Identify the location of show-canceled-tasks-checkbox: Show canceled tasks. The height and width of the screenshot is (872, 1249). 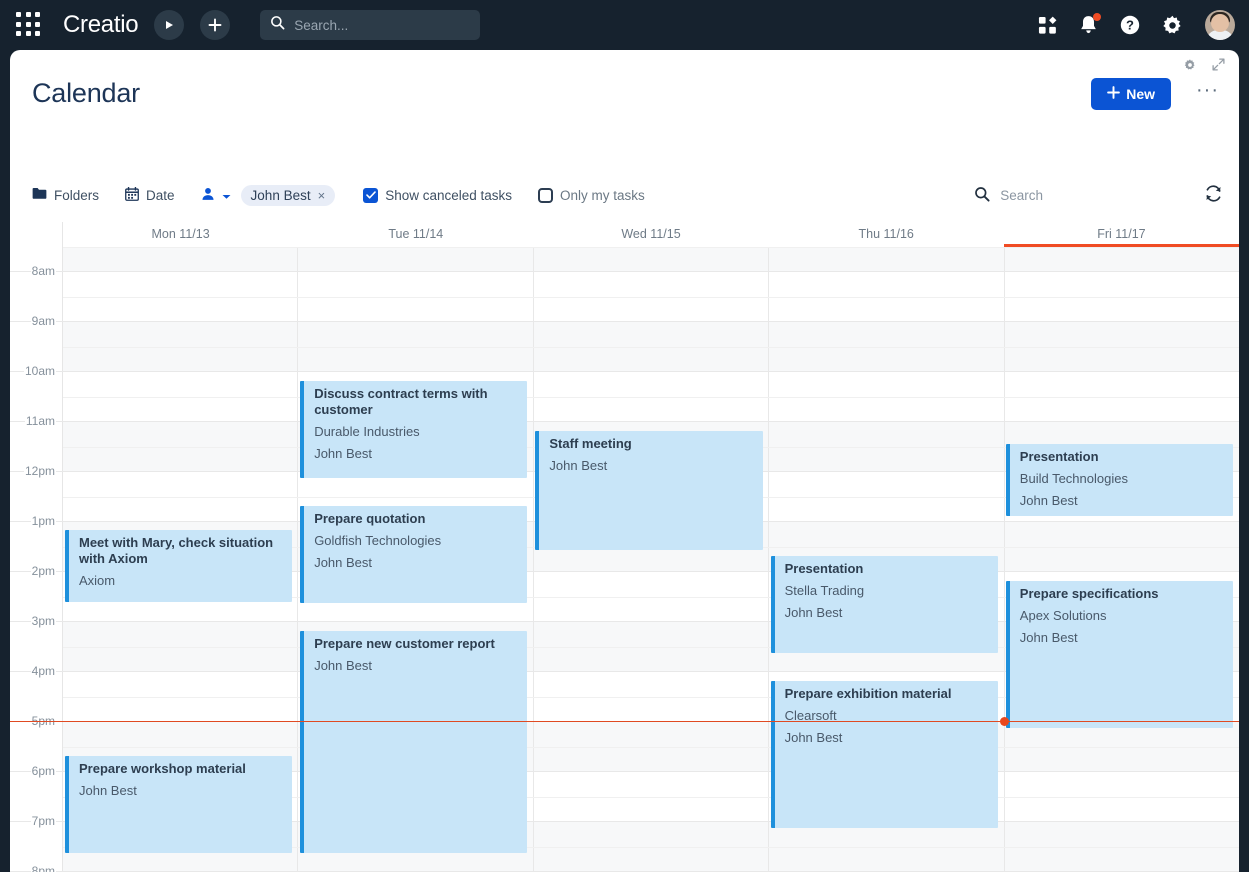
(438, 195).